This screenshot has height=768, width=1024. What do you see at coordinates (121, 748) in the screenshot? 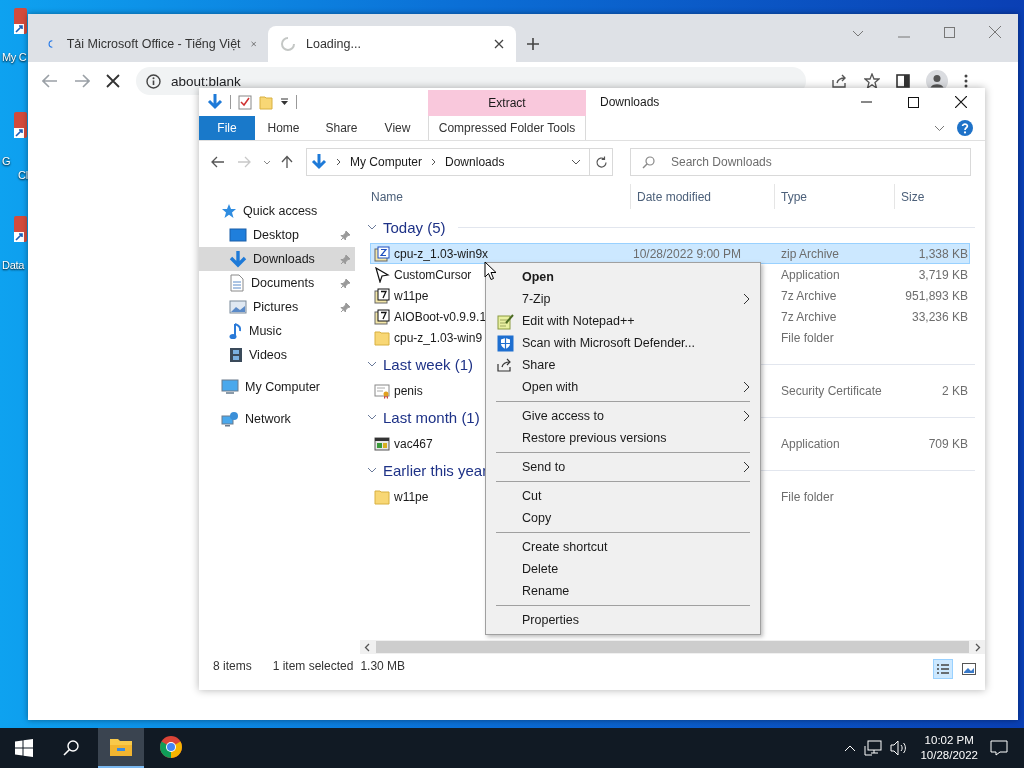
I see `taskbar-app-button` at bounding box center [121, 748].